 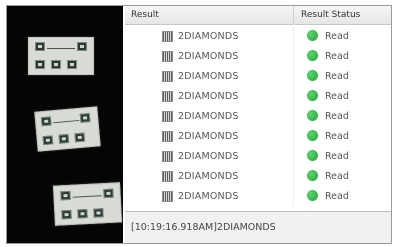 I want to click on column-header-result: Result, so click(x=145, y=15).